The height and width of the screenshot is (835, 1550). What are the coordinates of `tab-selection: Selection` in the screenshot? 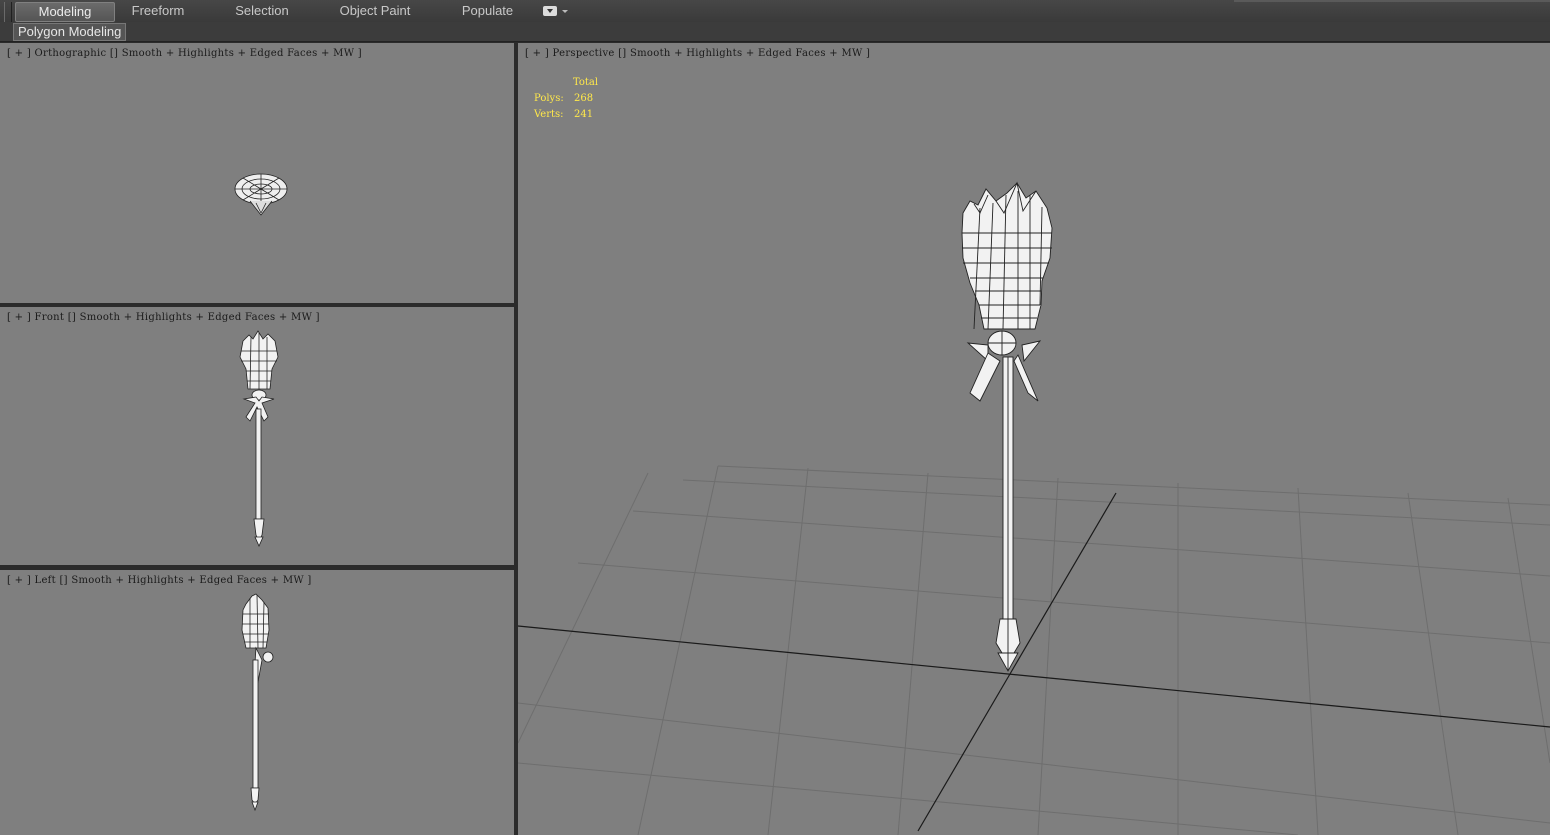 It's located at (262, 11).